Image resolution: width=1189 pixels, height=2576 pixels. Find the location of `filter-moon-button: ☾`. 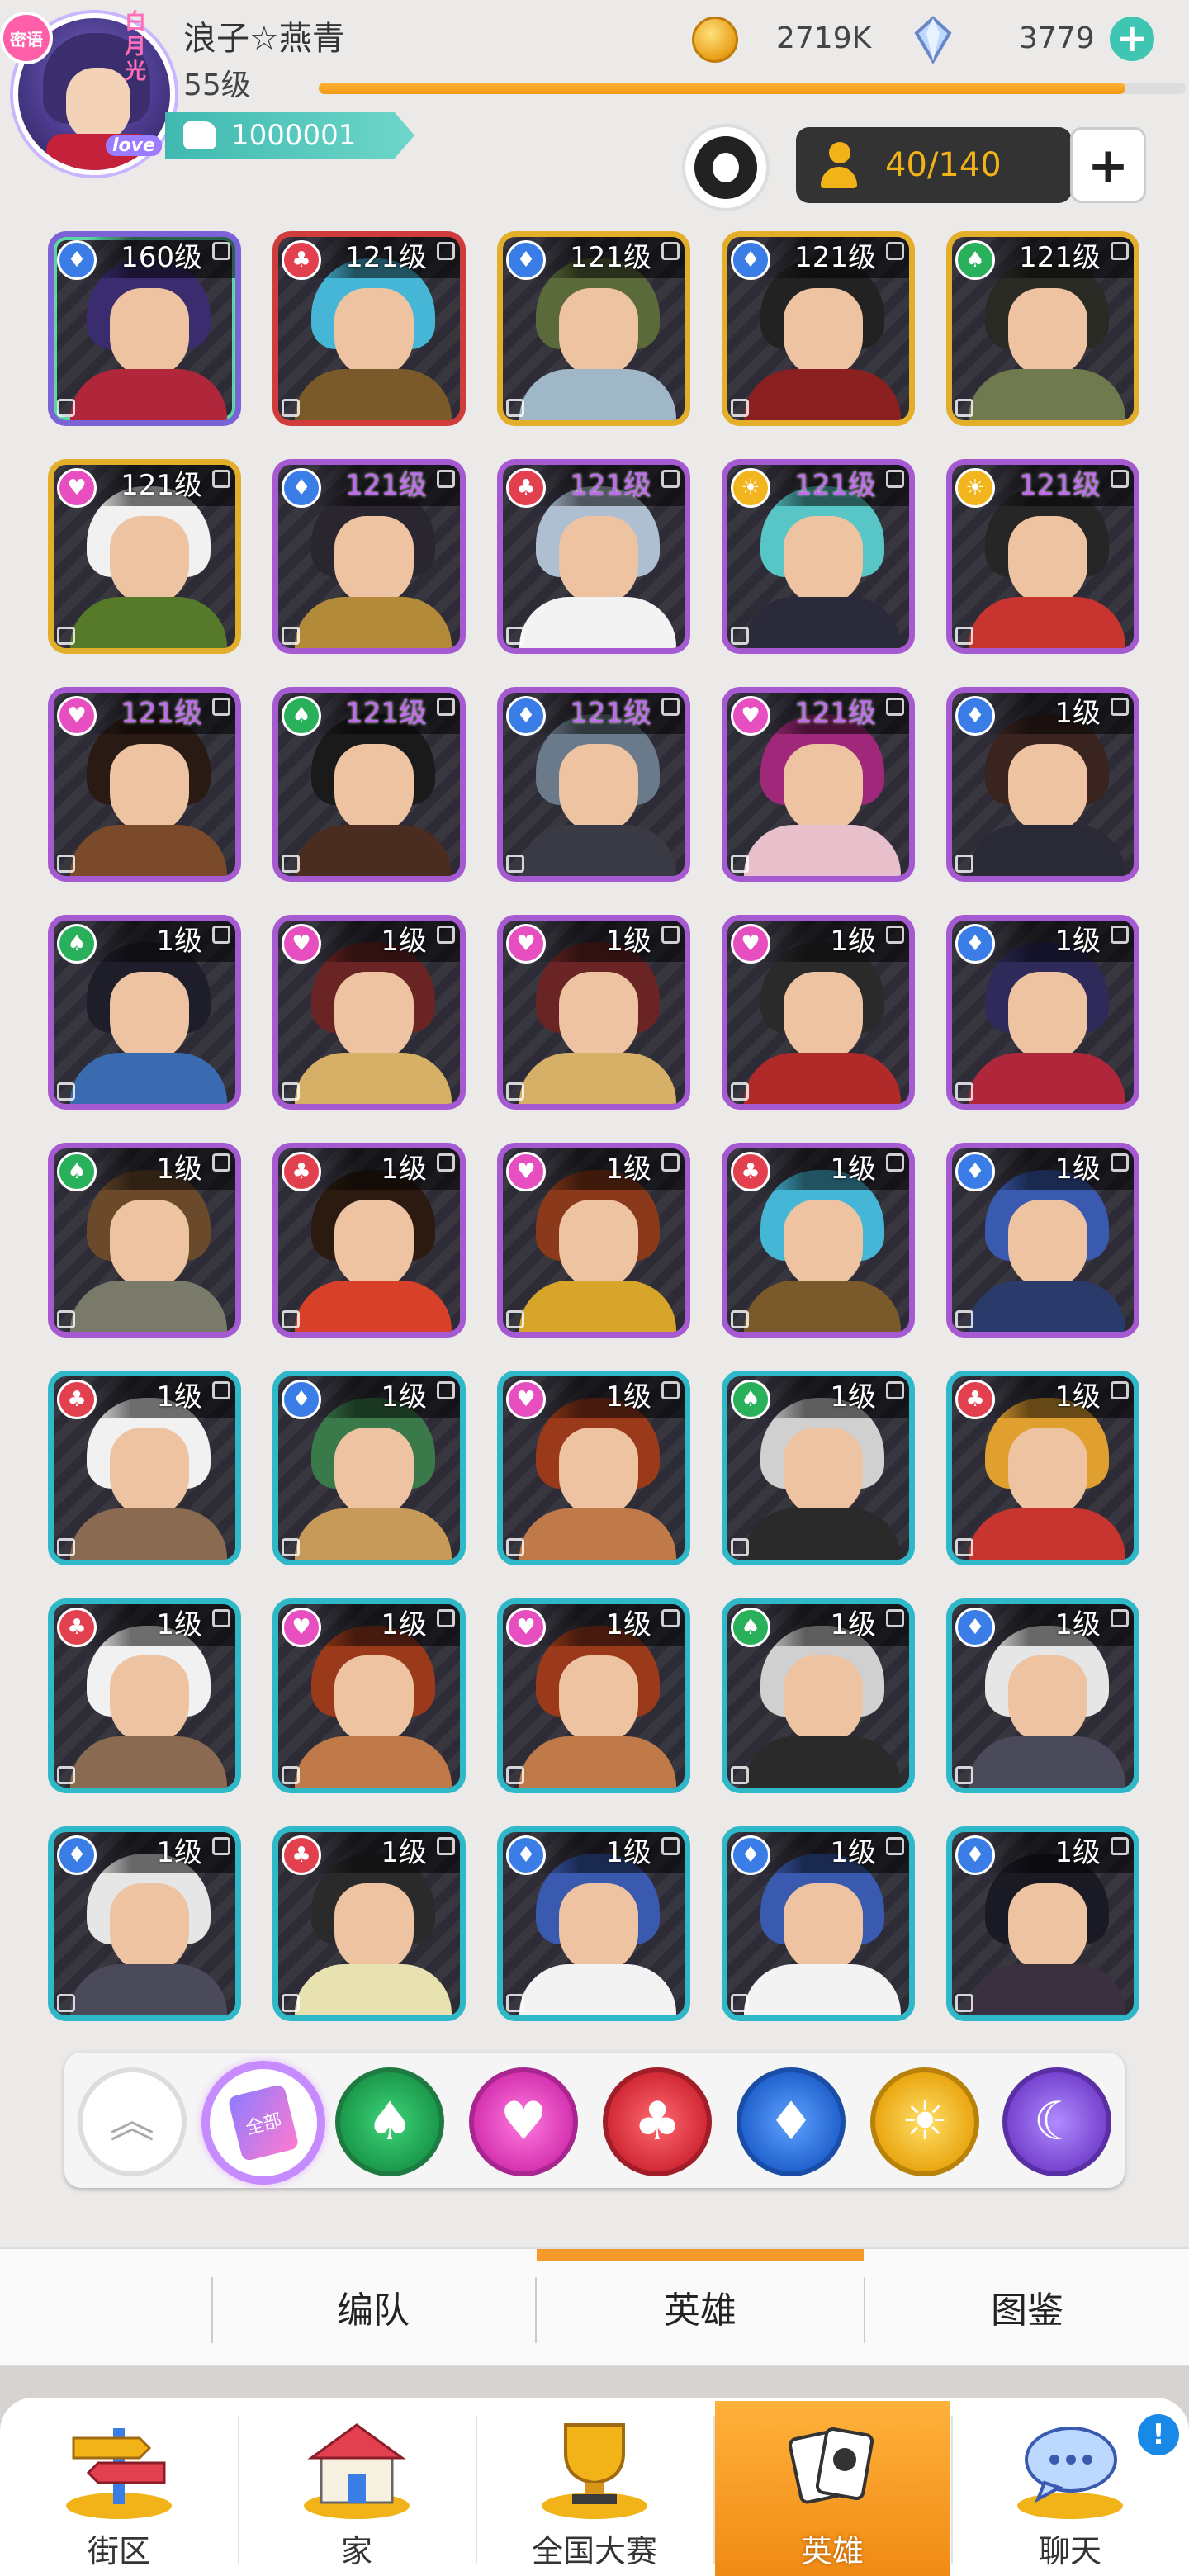

filter-moon-button: ☾ is located at coordinates (1056, 2121).